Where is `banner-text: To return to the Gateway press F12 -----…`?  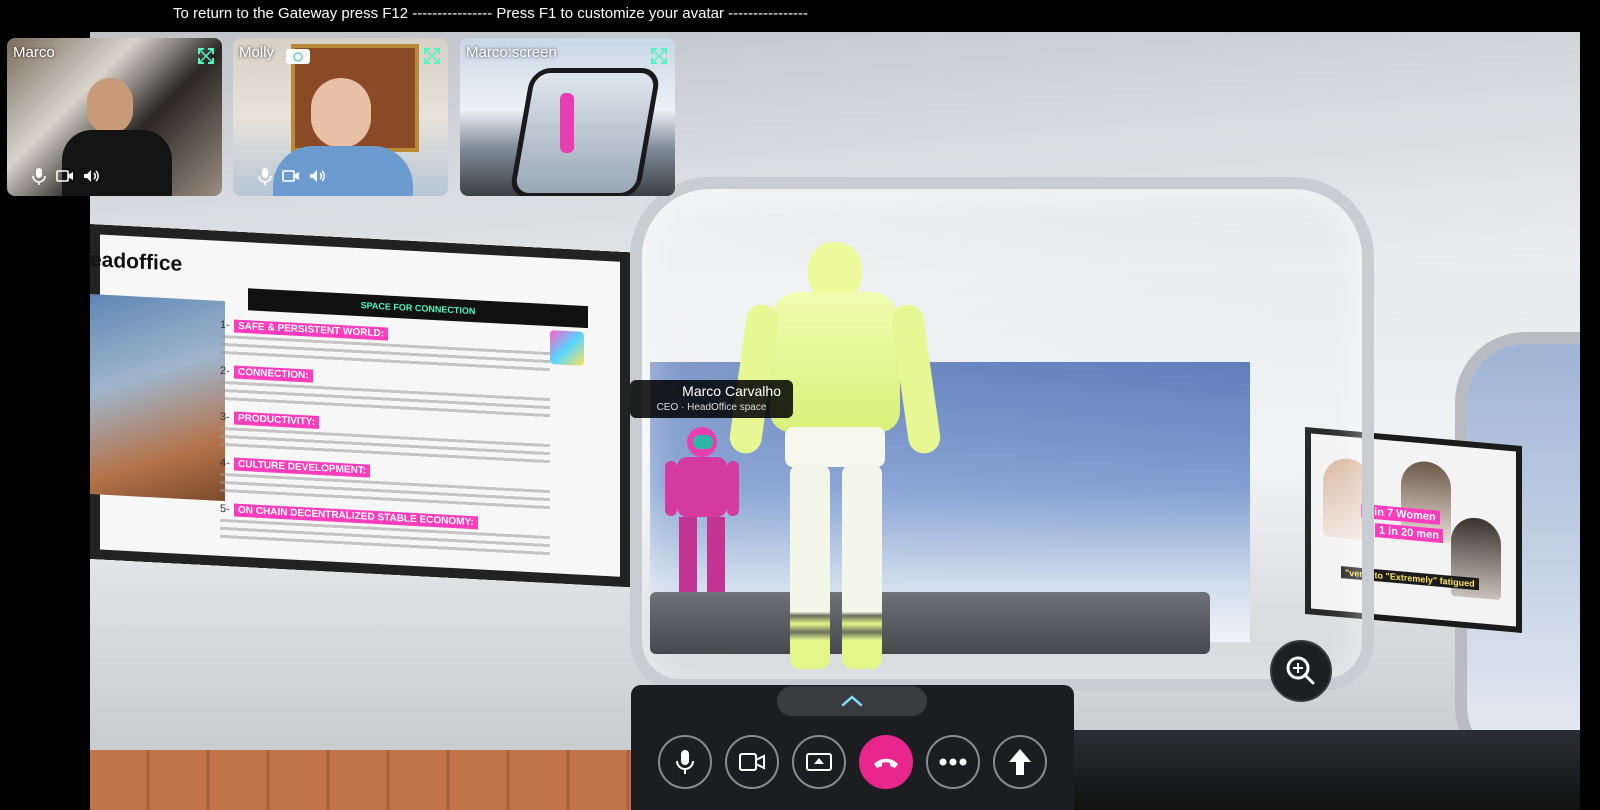
banner-text: To return to the Gateway press F12 -----… is located at coordinates (491, 13).